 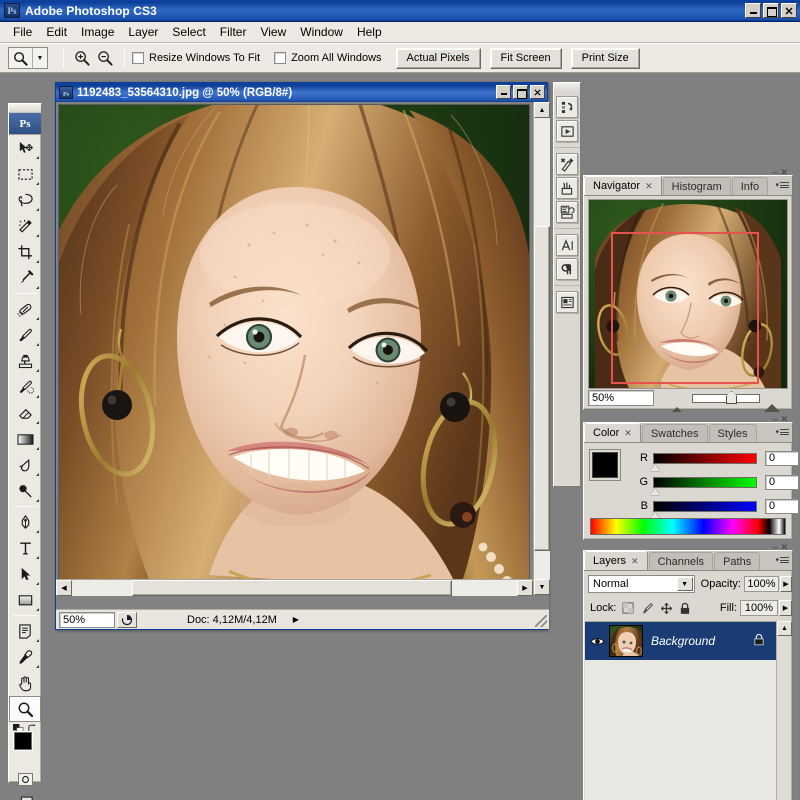 I want to click on foreground-color-swatch, so click(x=23, y=741).